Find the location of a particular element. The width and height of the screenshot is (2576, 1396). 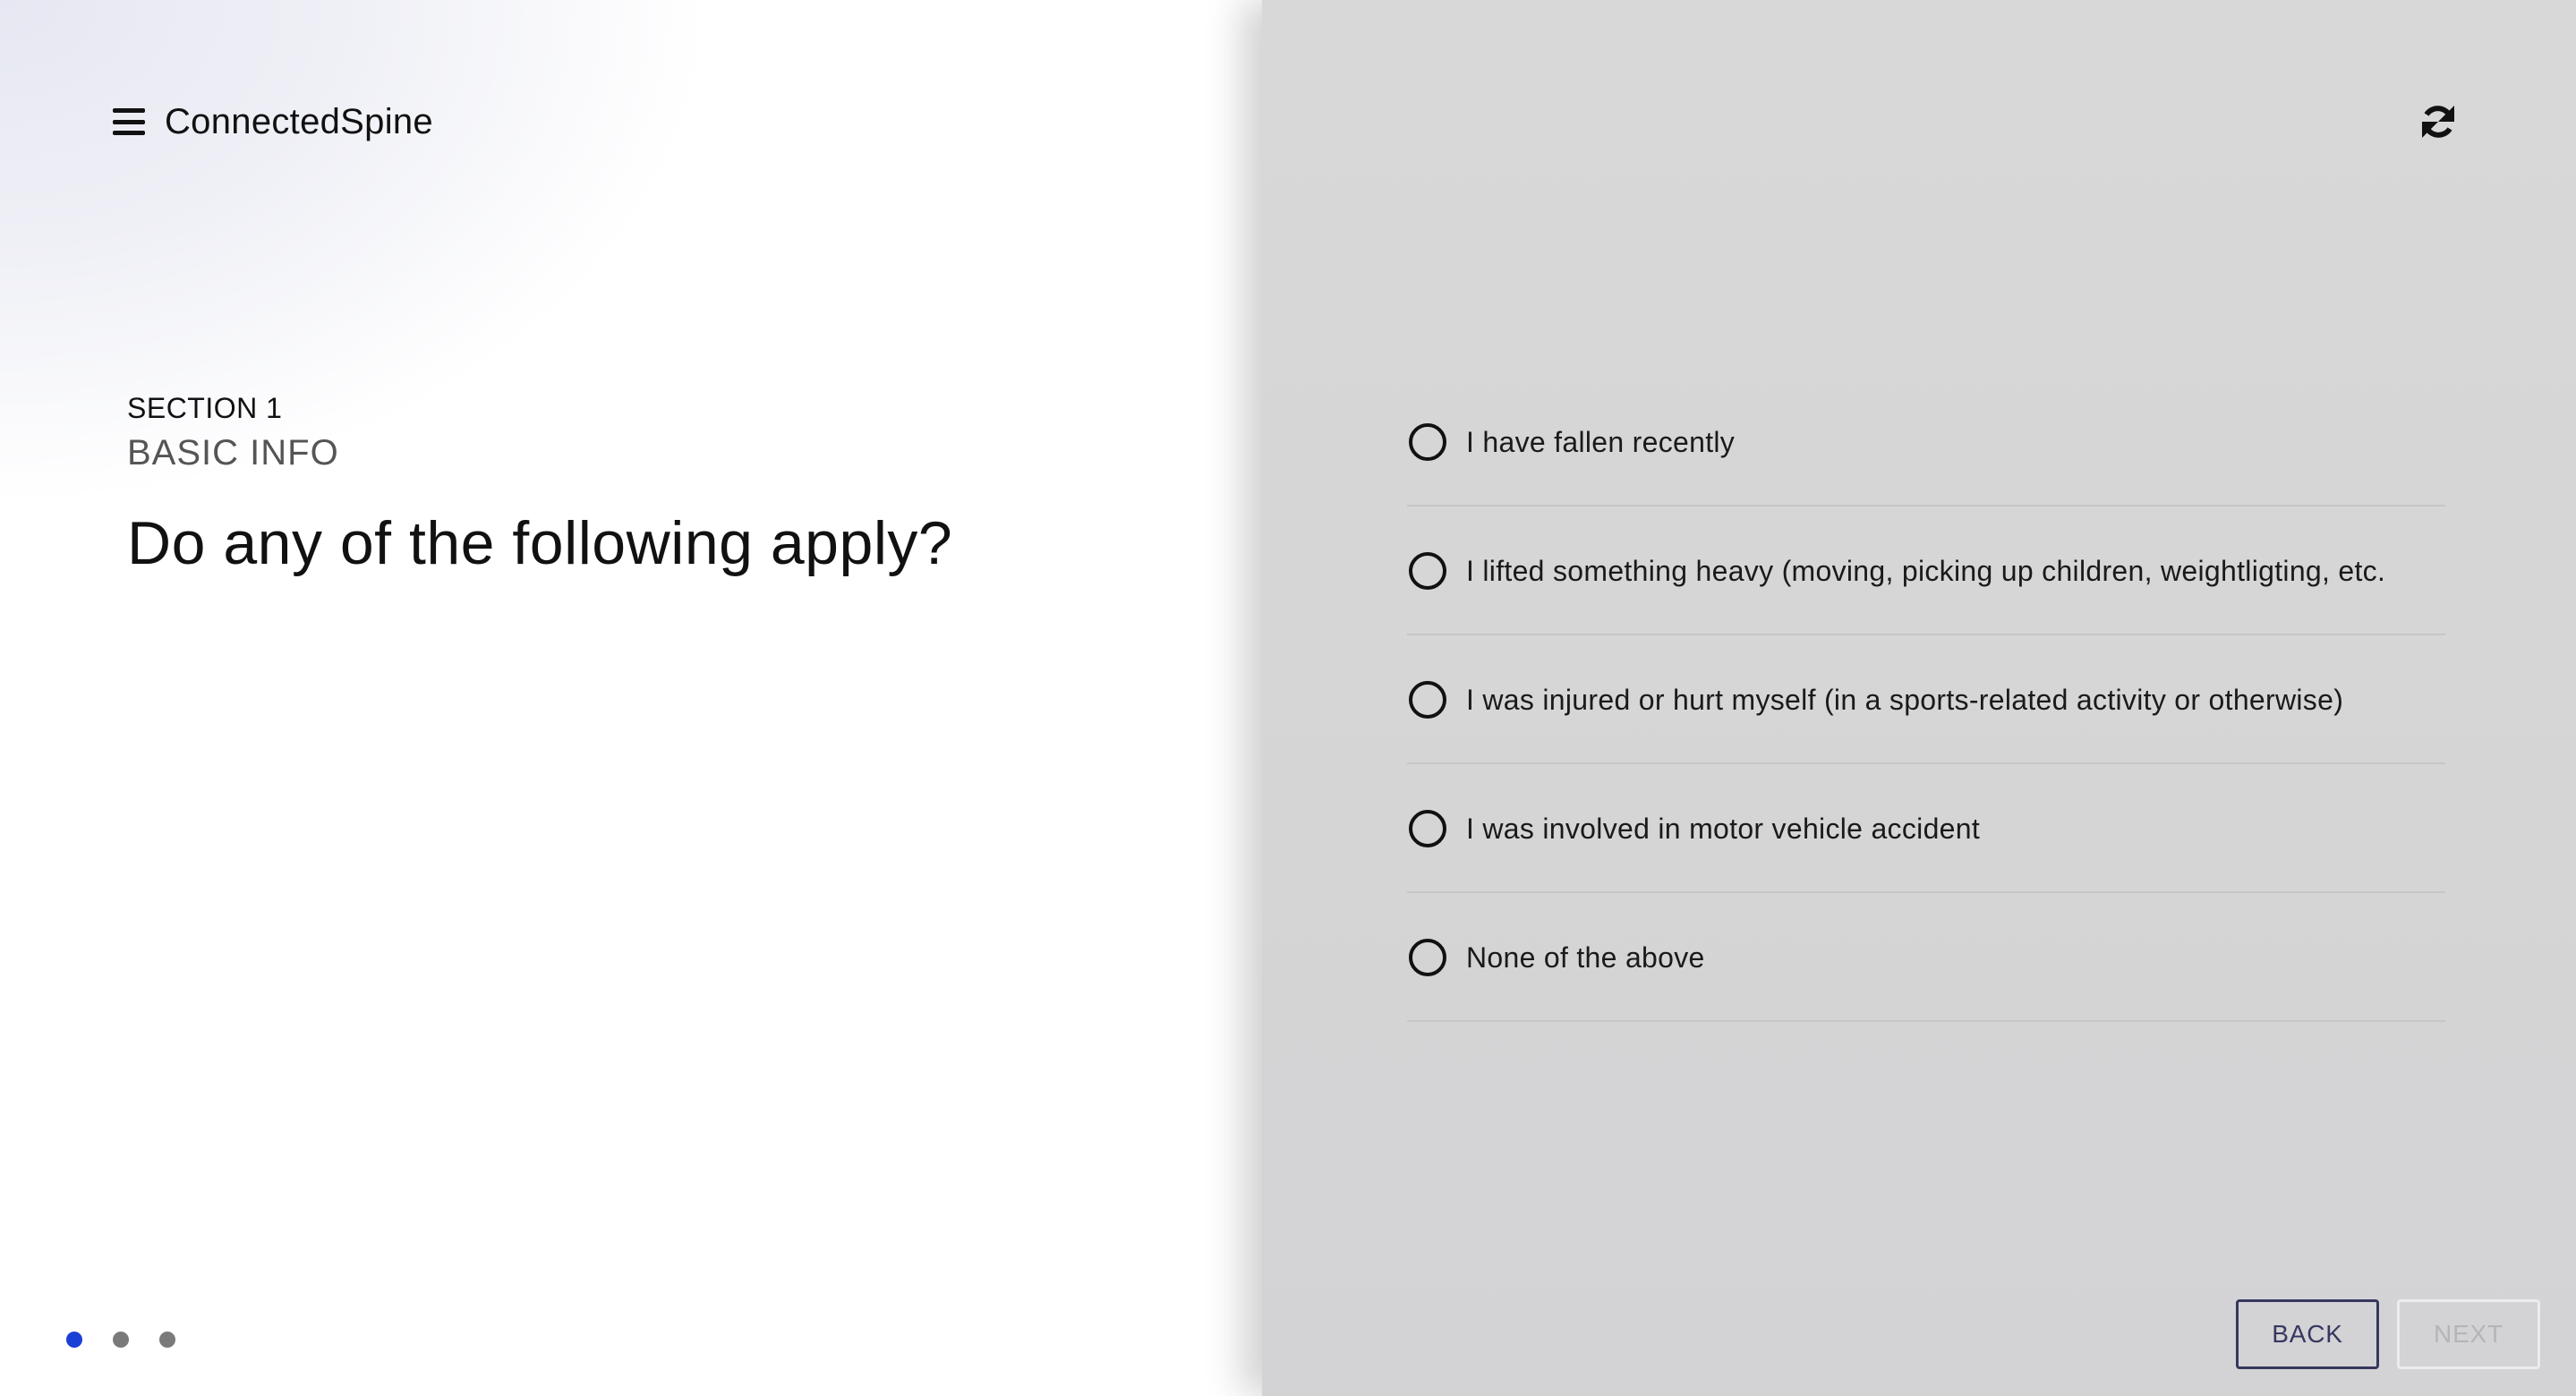

refresh-icon is located at coordinates (2438, 122).